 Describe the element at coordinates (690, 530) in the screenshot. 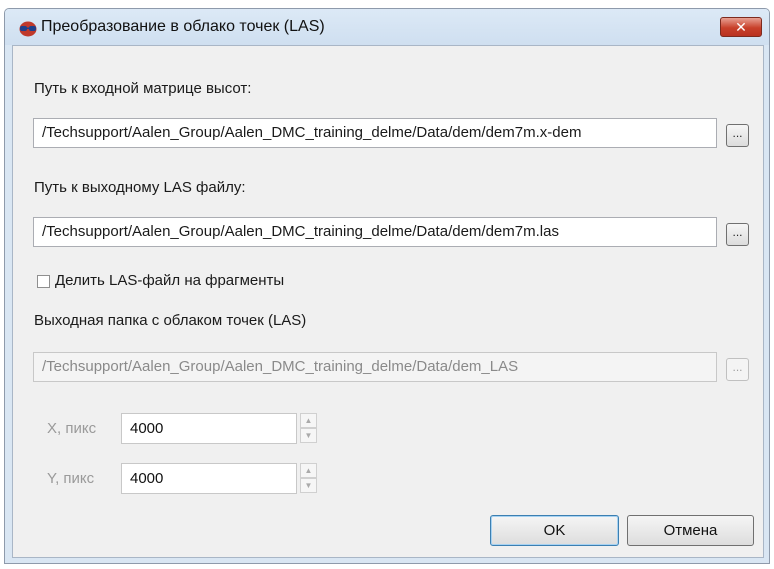

I see `cancel-button: Отмена` at that location.